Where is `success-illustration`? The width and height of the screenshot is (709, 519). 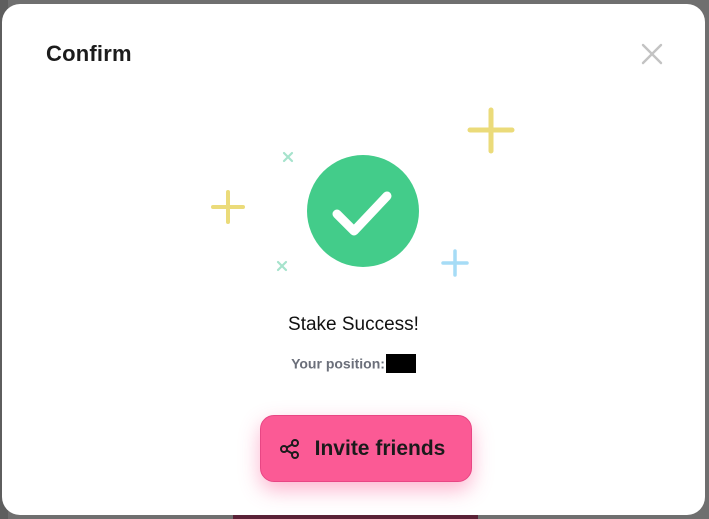
success-illustration is located at coordinates (363, 192).